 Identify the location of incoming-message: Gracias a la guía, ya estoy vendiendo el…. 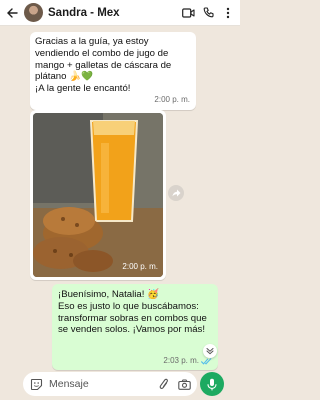
(113, 71).